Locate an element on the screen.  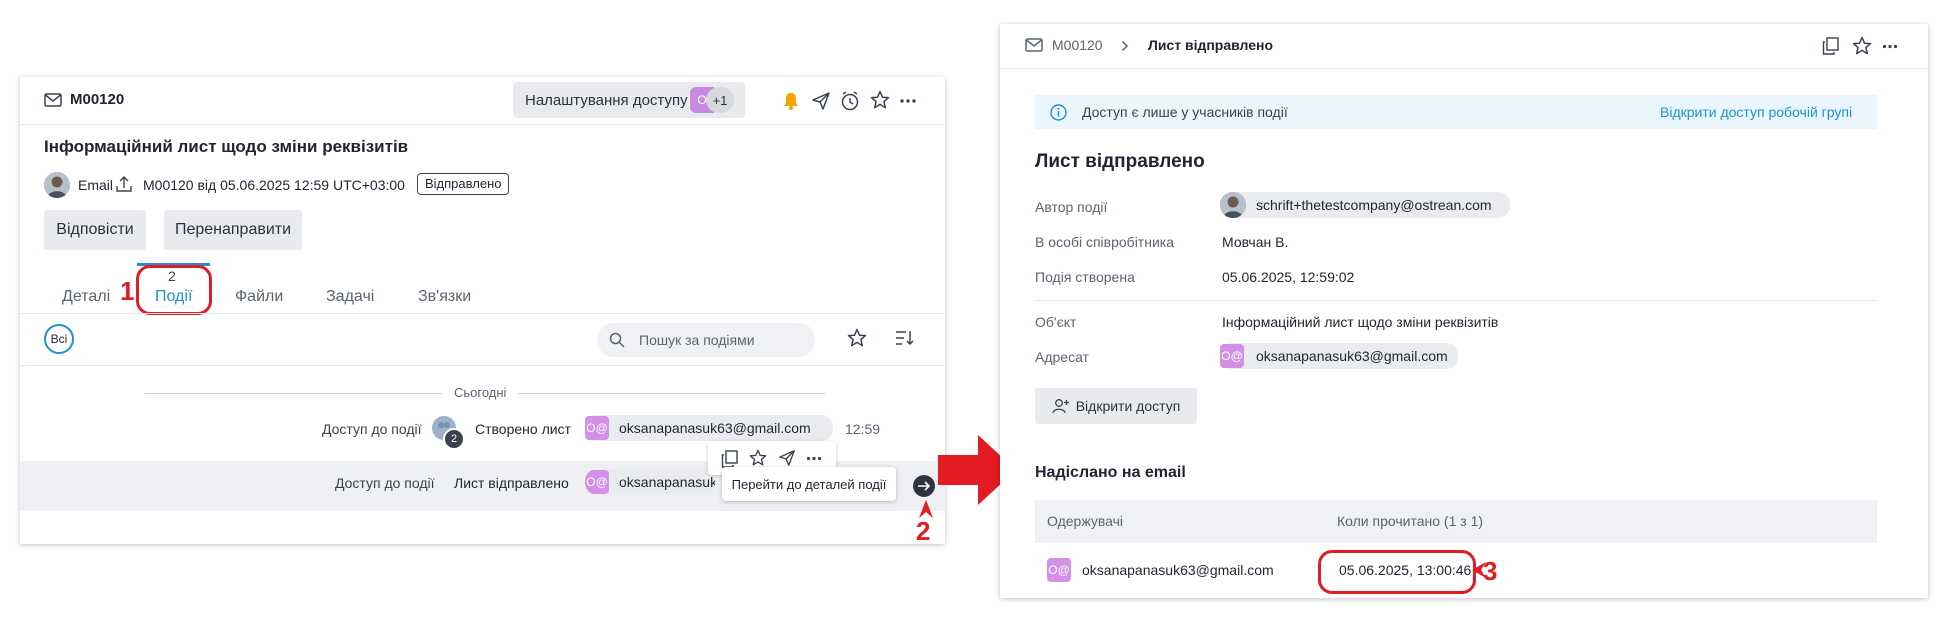
col-read: Коли прочитано (1 з 1) is located at coordinates (1410, 521).